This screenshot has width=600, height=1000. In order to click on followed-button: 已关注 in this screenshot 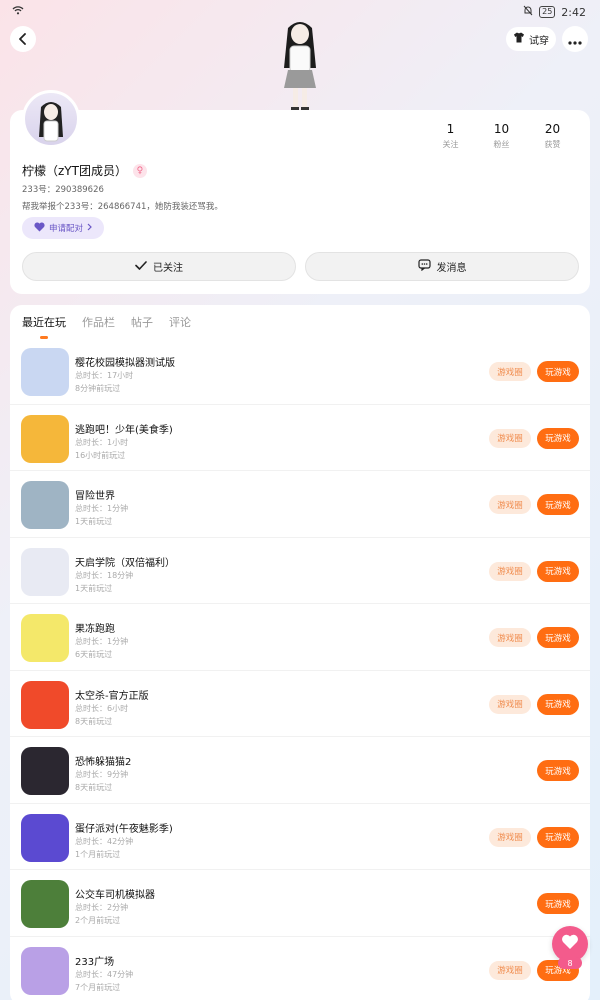, I will do `click(159, 266)`.